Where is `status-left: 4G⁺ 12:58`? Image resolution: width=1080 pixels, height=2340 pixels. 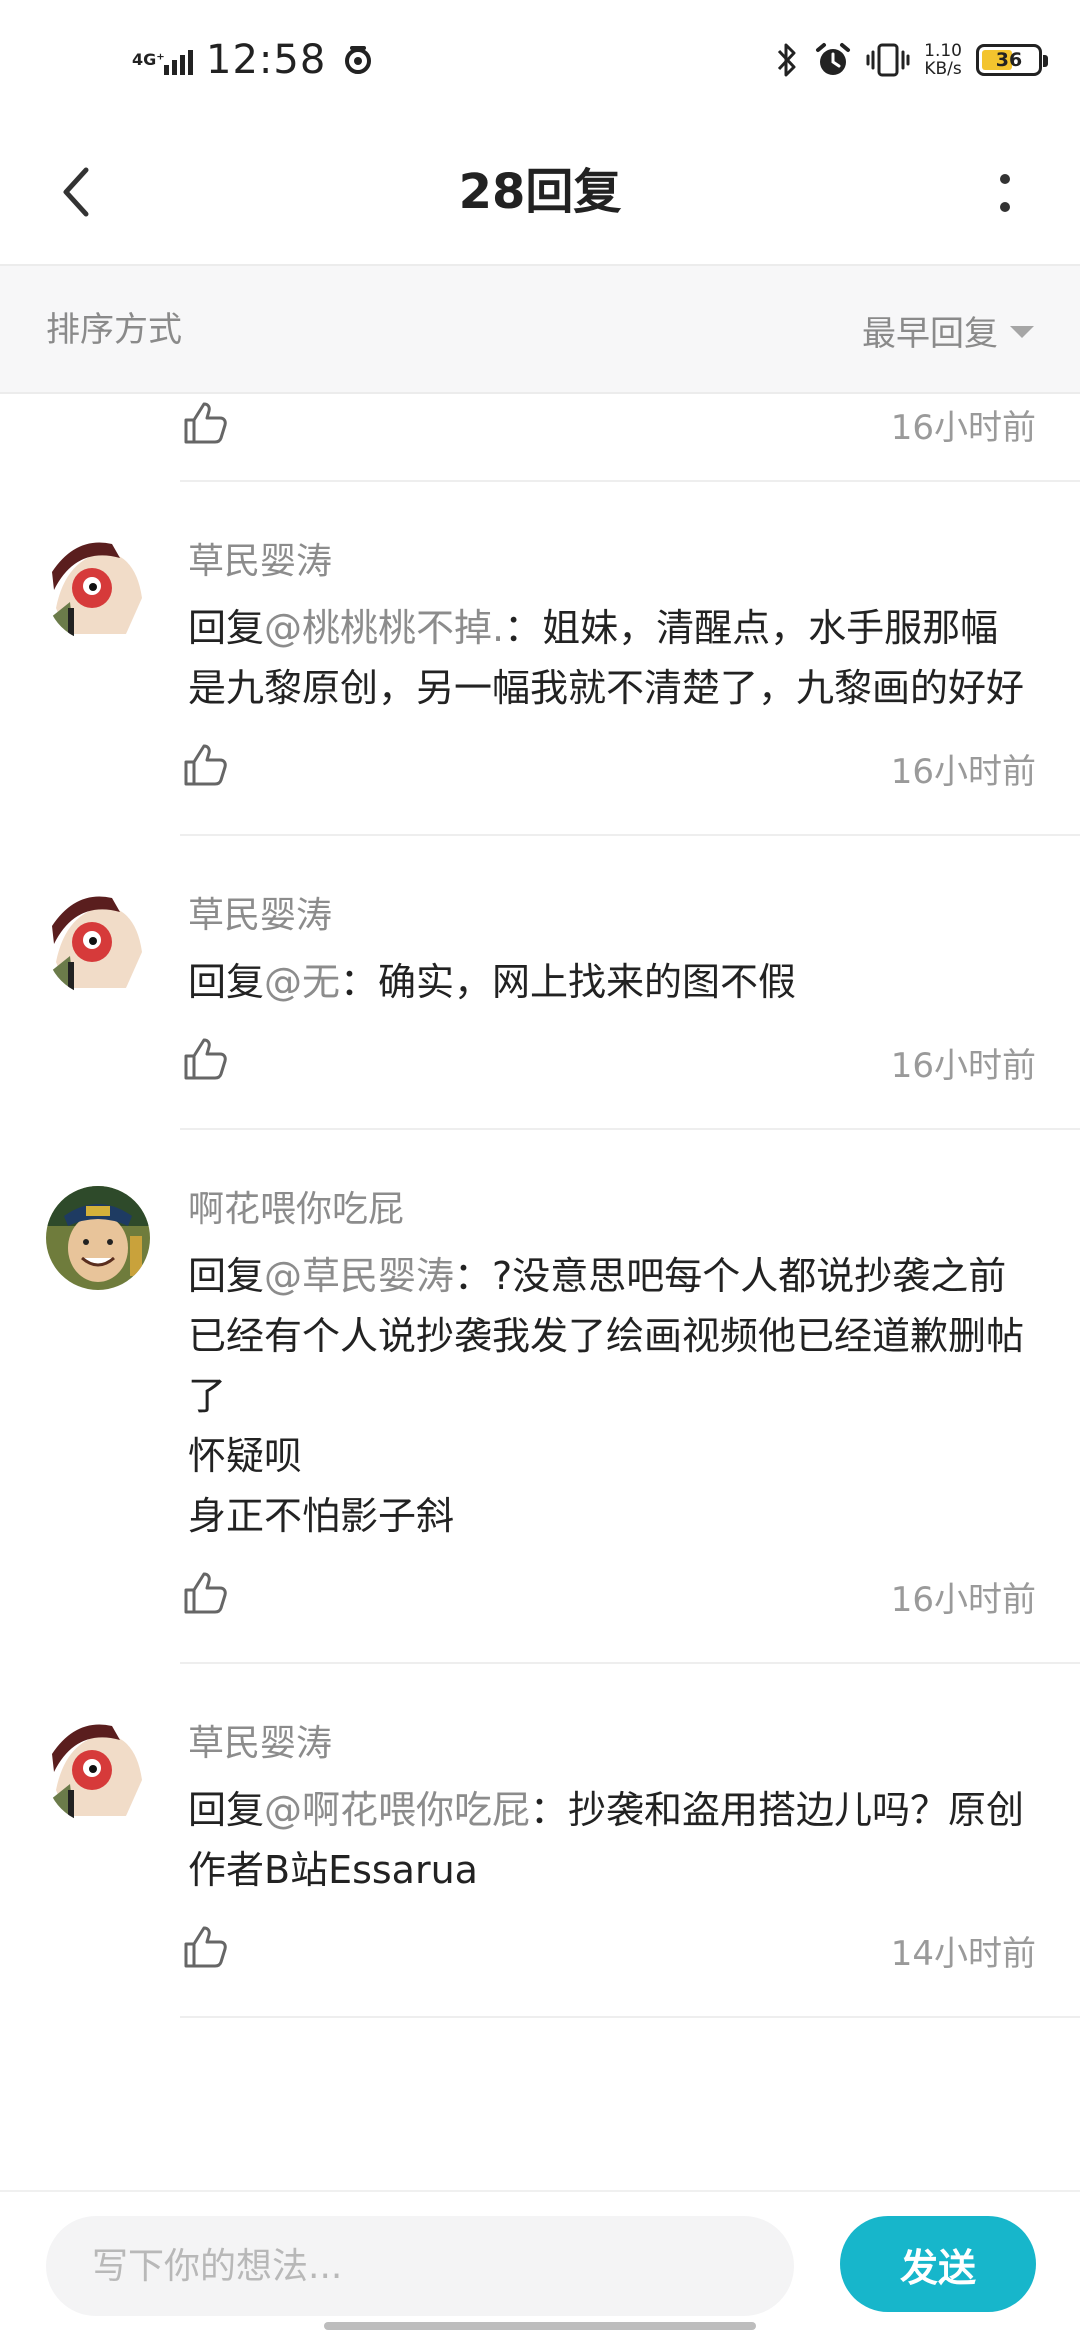
status-left: 4G⁺ 12:58 is located at coordinates (253, 60).